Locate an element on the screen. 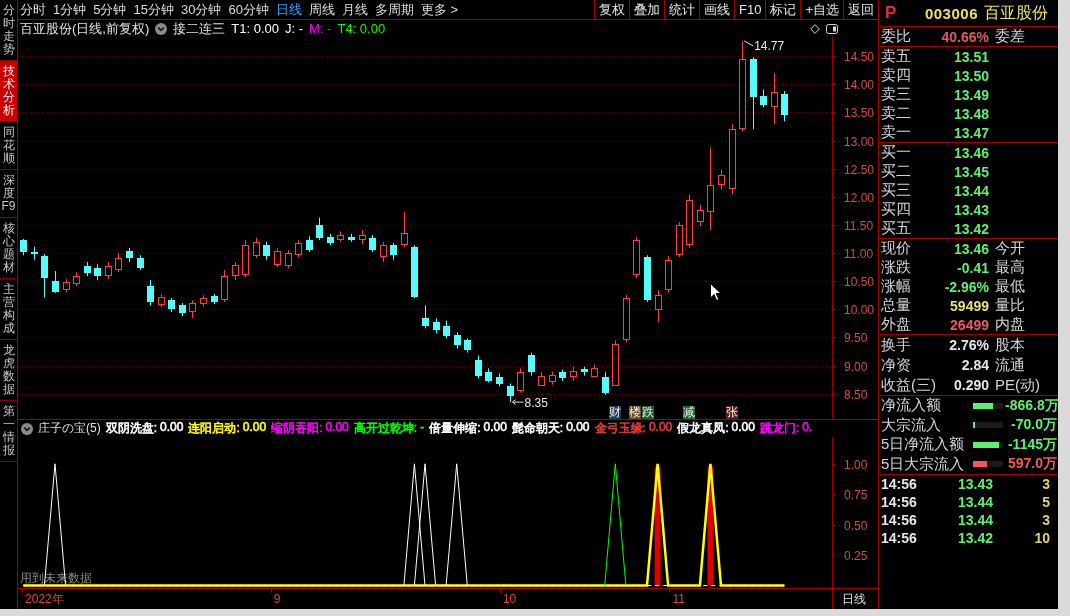 This screenshot has width=1070, height=616. date-axis-label: 9 is located at coordinates (277, 599).